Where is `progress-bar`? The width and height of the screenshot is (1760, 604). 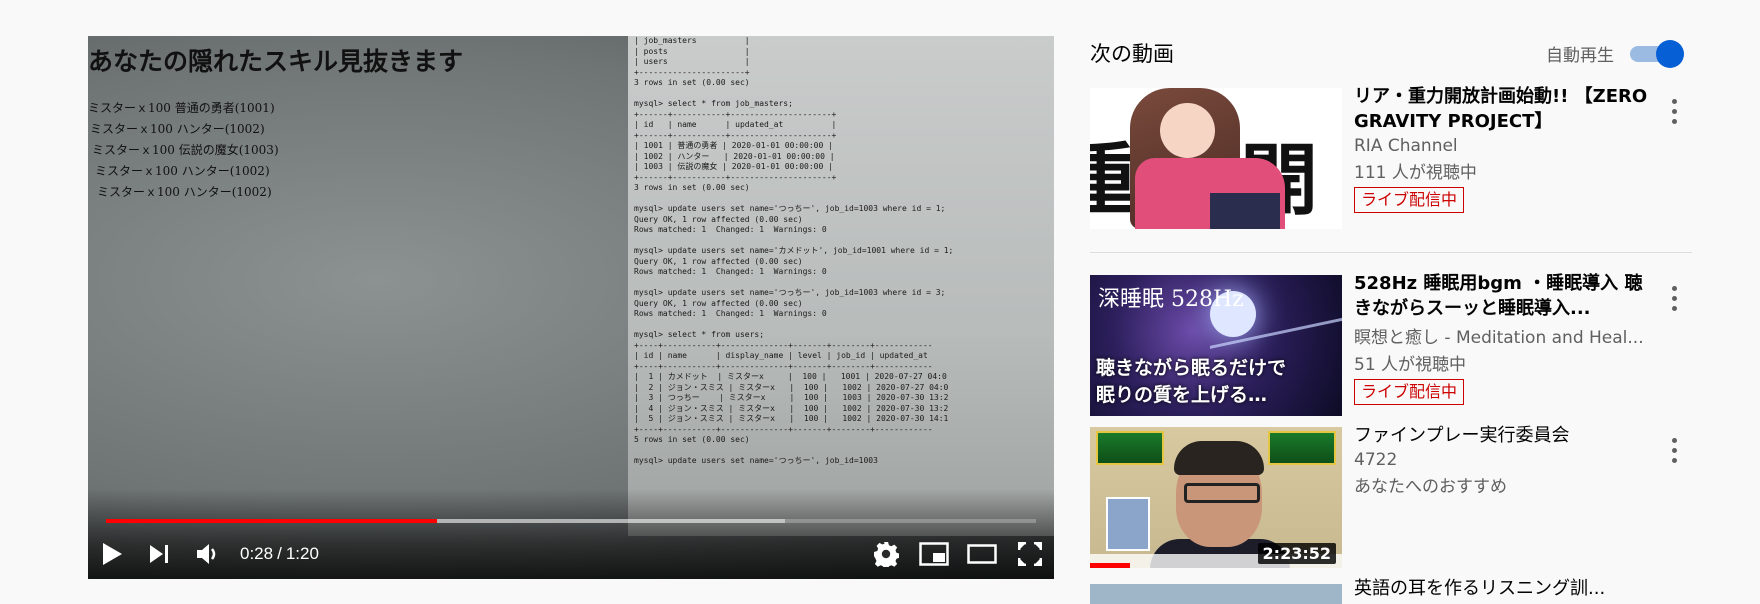 progress-bar is located at coordinates (571, 521).